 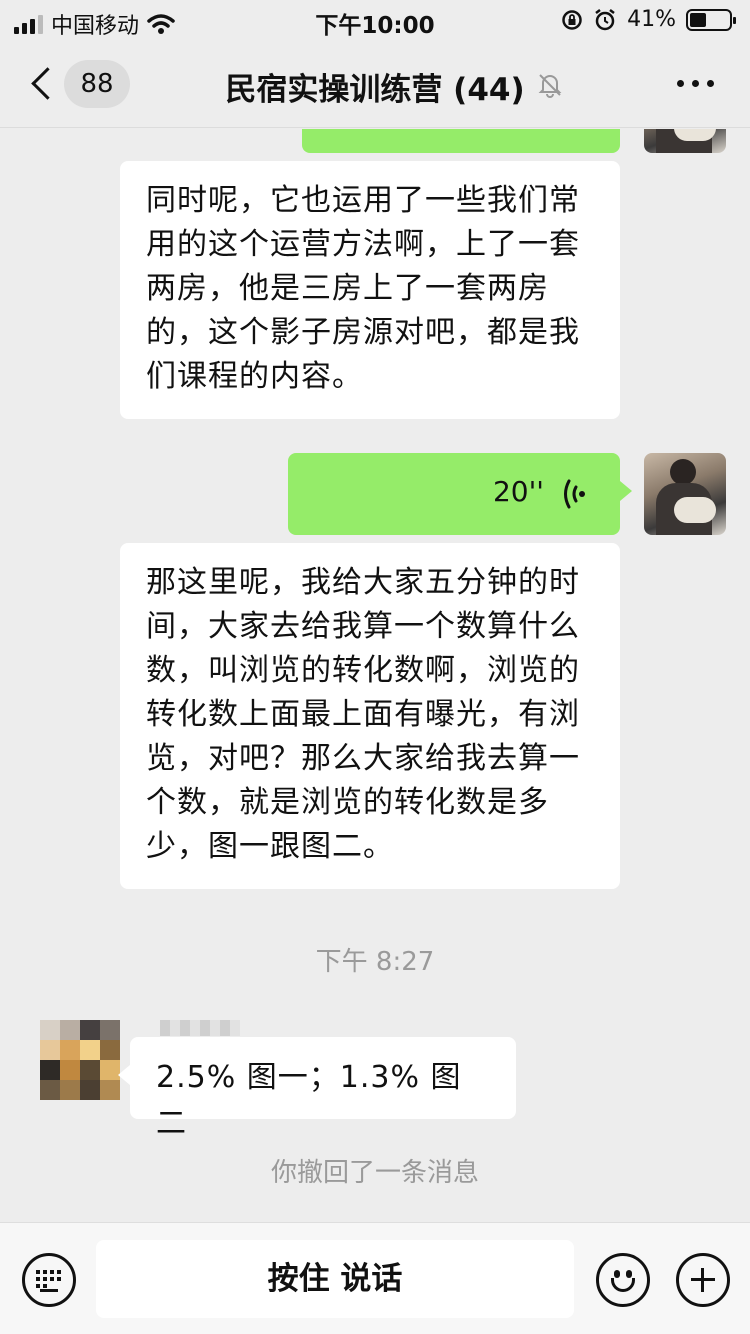 I want to click on chat-header: 88 民宿实操训练营 (44), so click(x=375, y=84).